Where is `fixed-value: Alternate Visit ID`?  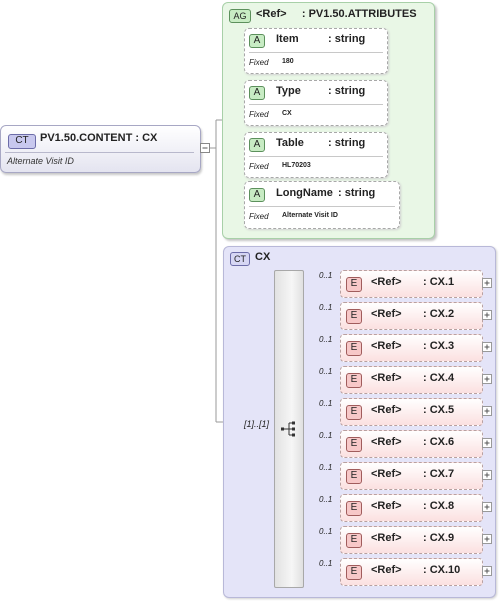
fixed-value: Alternate Visit ID is located at coordinates (310, 215).